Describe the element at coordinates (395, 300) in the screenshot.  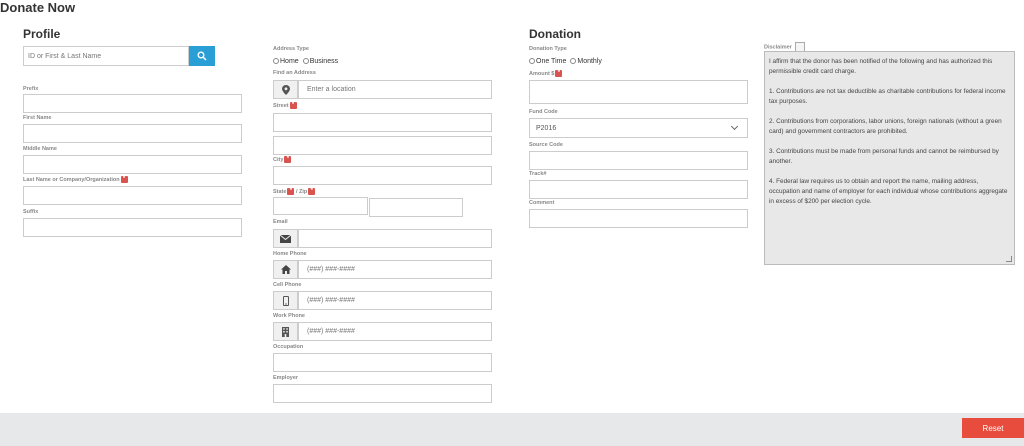
I see `cell-phone-field: (###) ###-####` at that location.